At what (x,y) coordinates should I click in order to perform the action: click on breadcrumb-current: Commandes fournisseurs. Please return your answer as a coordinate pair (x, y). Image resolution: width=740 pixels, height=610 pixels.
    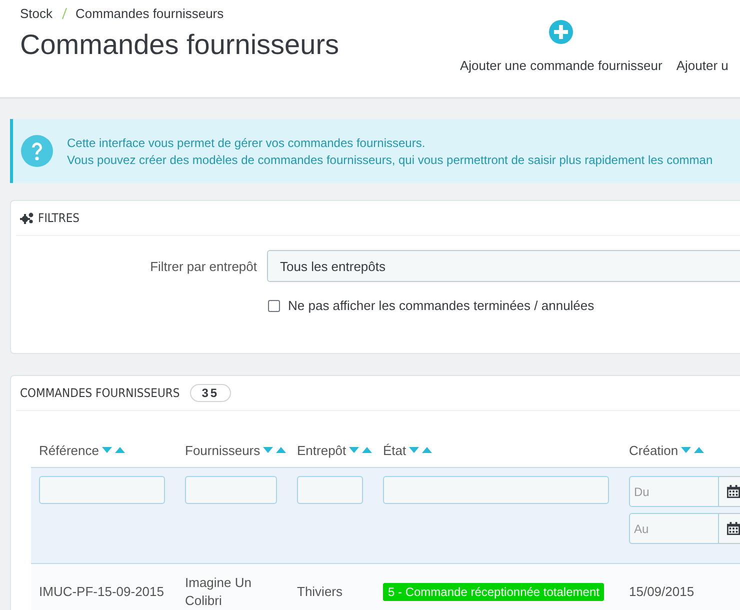
    Looking at the image, I should click on (150, 13).